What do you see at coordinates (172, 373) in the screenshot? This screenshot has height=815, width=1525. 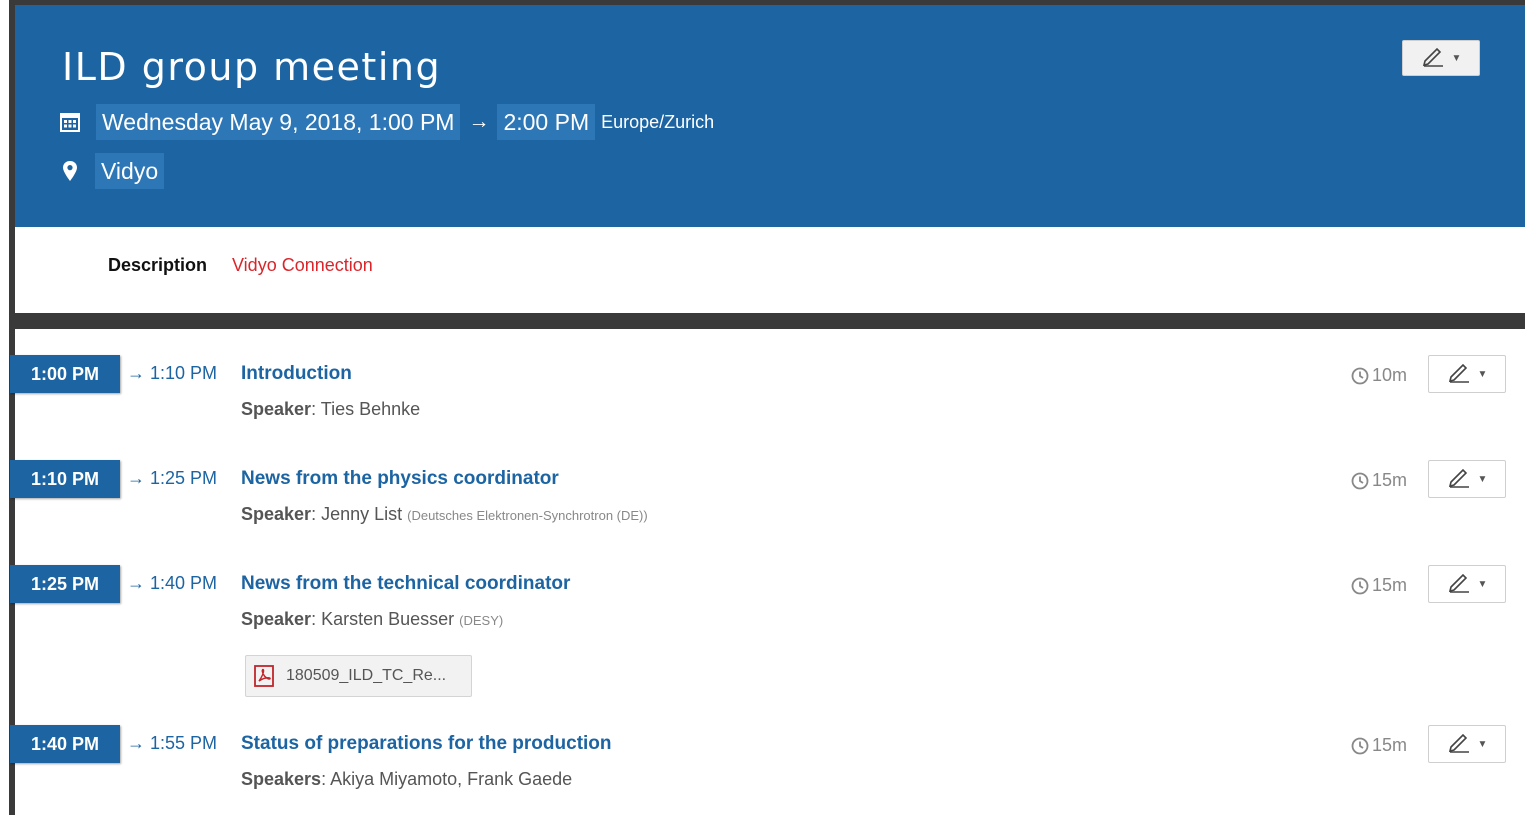 I see `entry-end-time: → 1:10 PM` at bounding box center [172, 373].